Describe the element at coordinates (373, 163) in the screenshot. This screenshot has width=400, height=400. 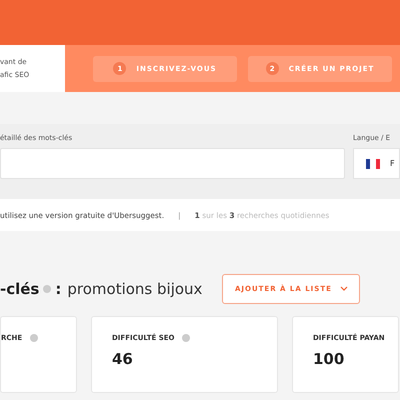
I see `flag-icon` at that location.